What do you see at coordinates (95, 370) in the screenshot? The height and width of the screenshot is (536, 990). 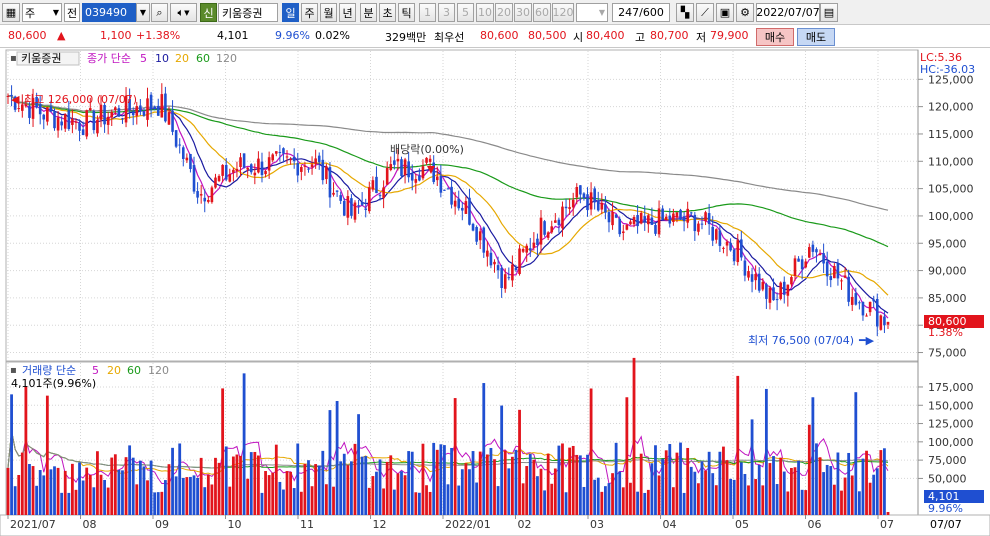 I see `legend-vol-ma5: 5` at bounding box center [95, 370].